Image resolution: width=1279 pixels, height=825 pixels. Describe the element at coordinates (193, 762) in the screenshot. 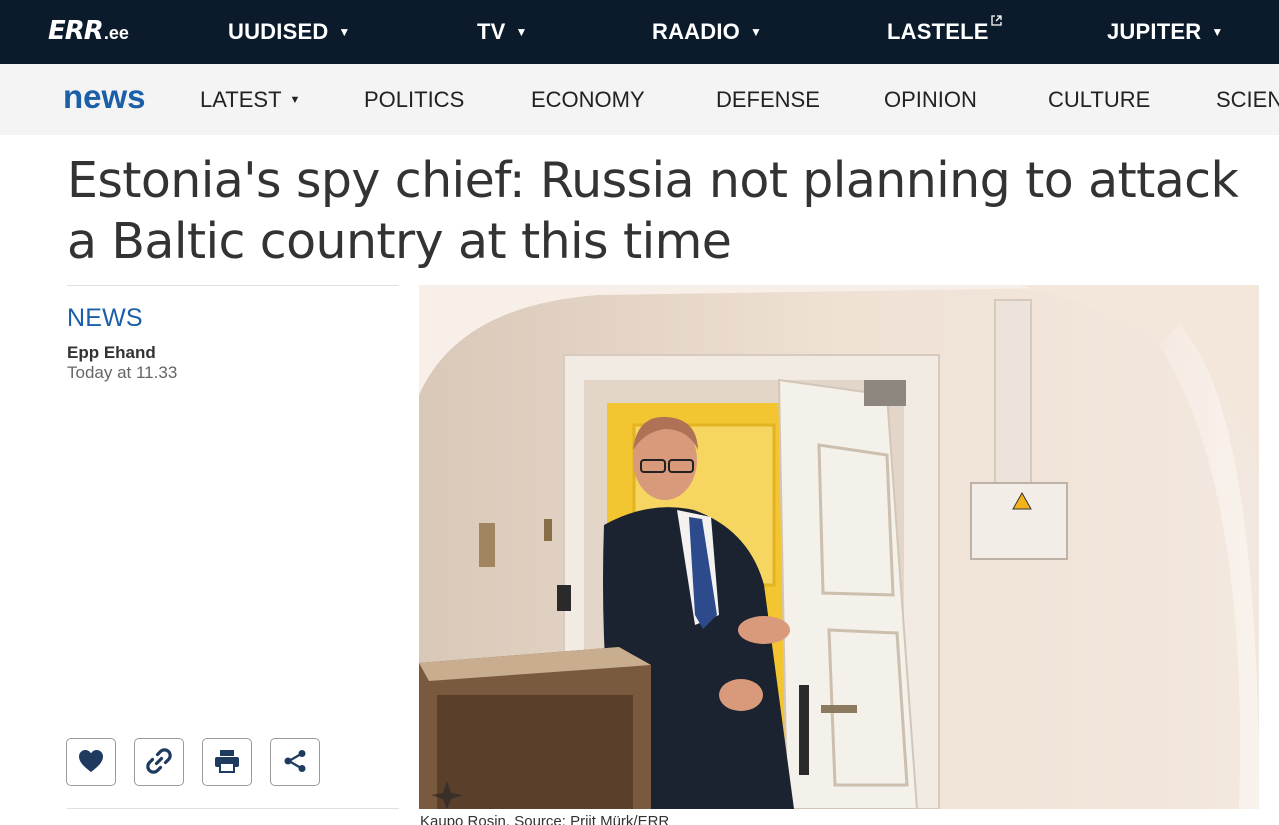

I see `article-actions` at that location.